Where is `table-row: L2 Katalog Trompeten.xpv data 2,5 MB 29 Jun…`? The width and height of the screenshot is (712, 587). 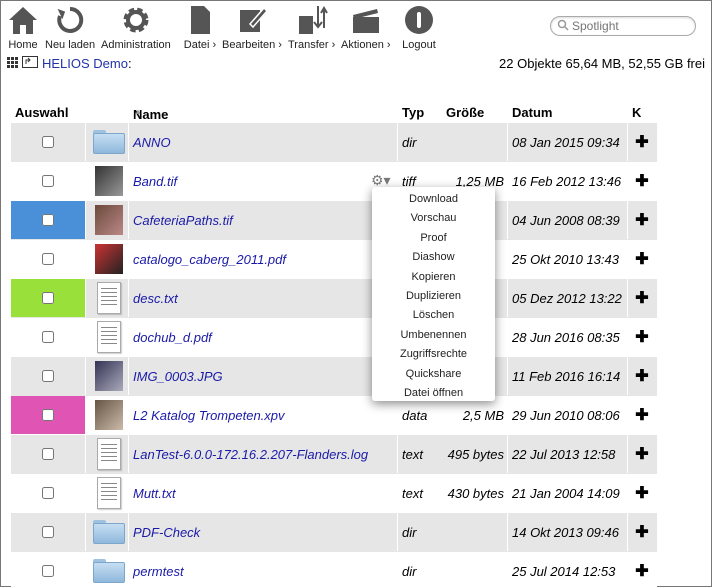 table-row: L2 Katalog Trompeten.xpv data 2,5 MB 29 Jun… is located at coordinates (334, 415).